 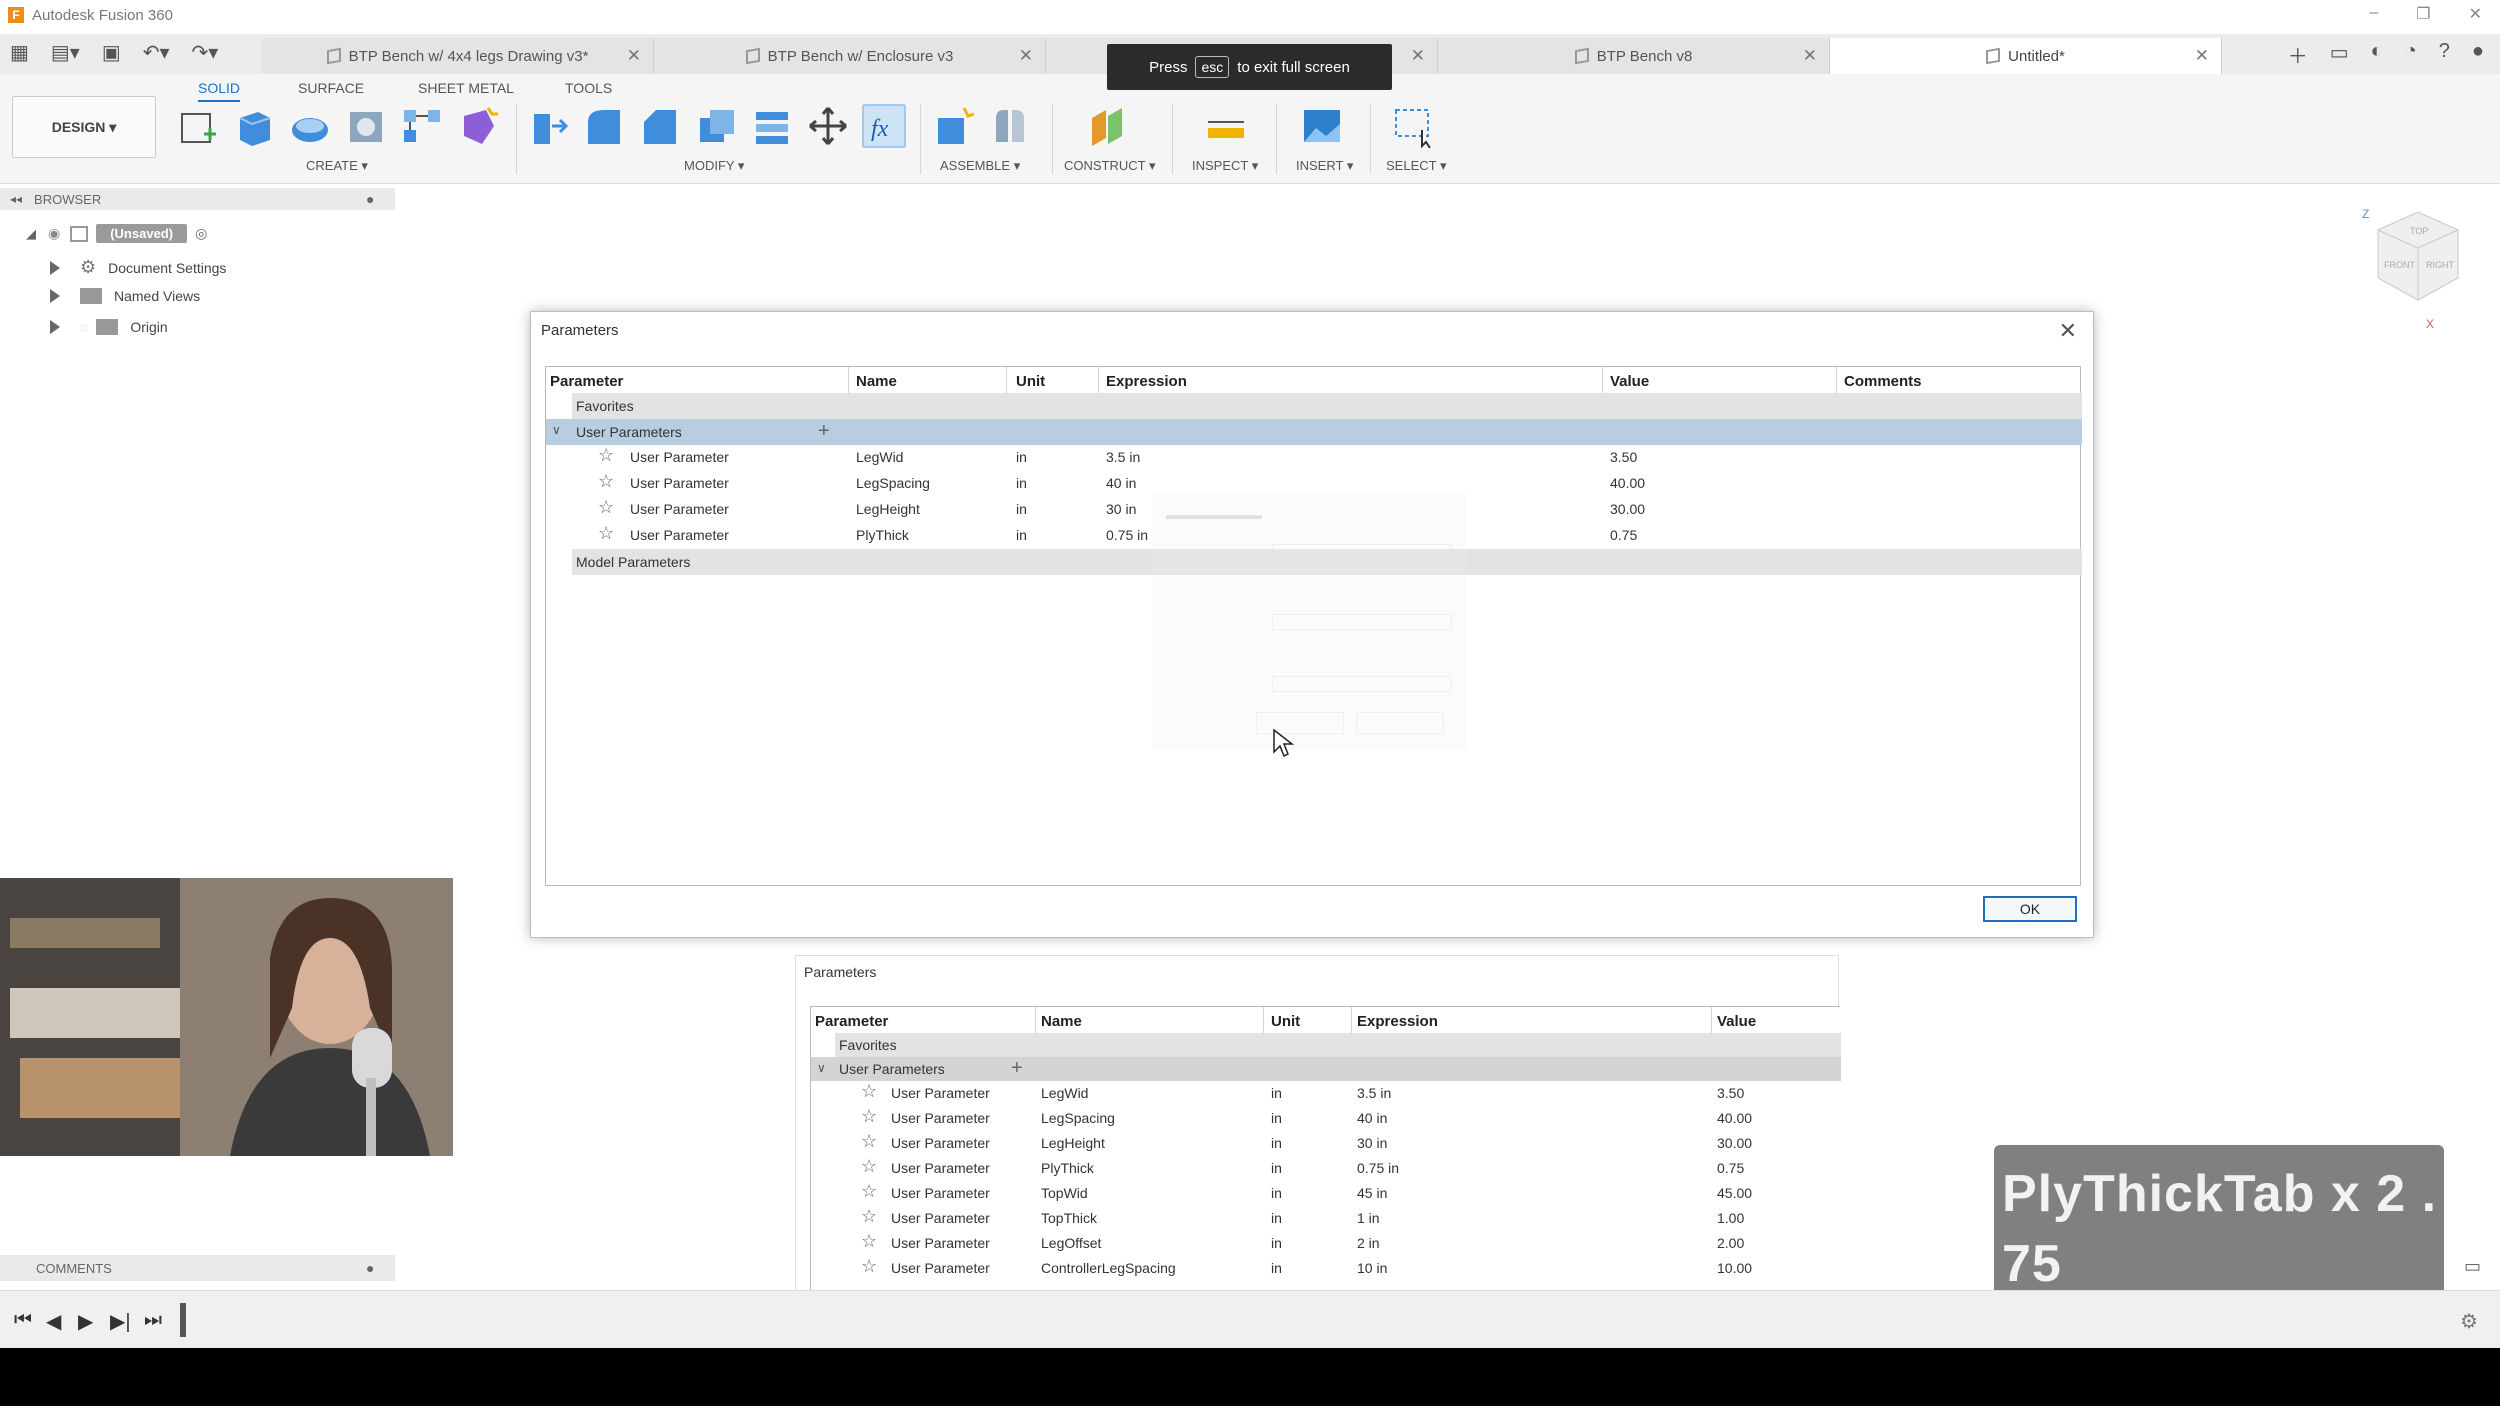 I want to click on shell-icon, so click(x=716, y=126).